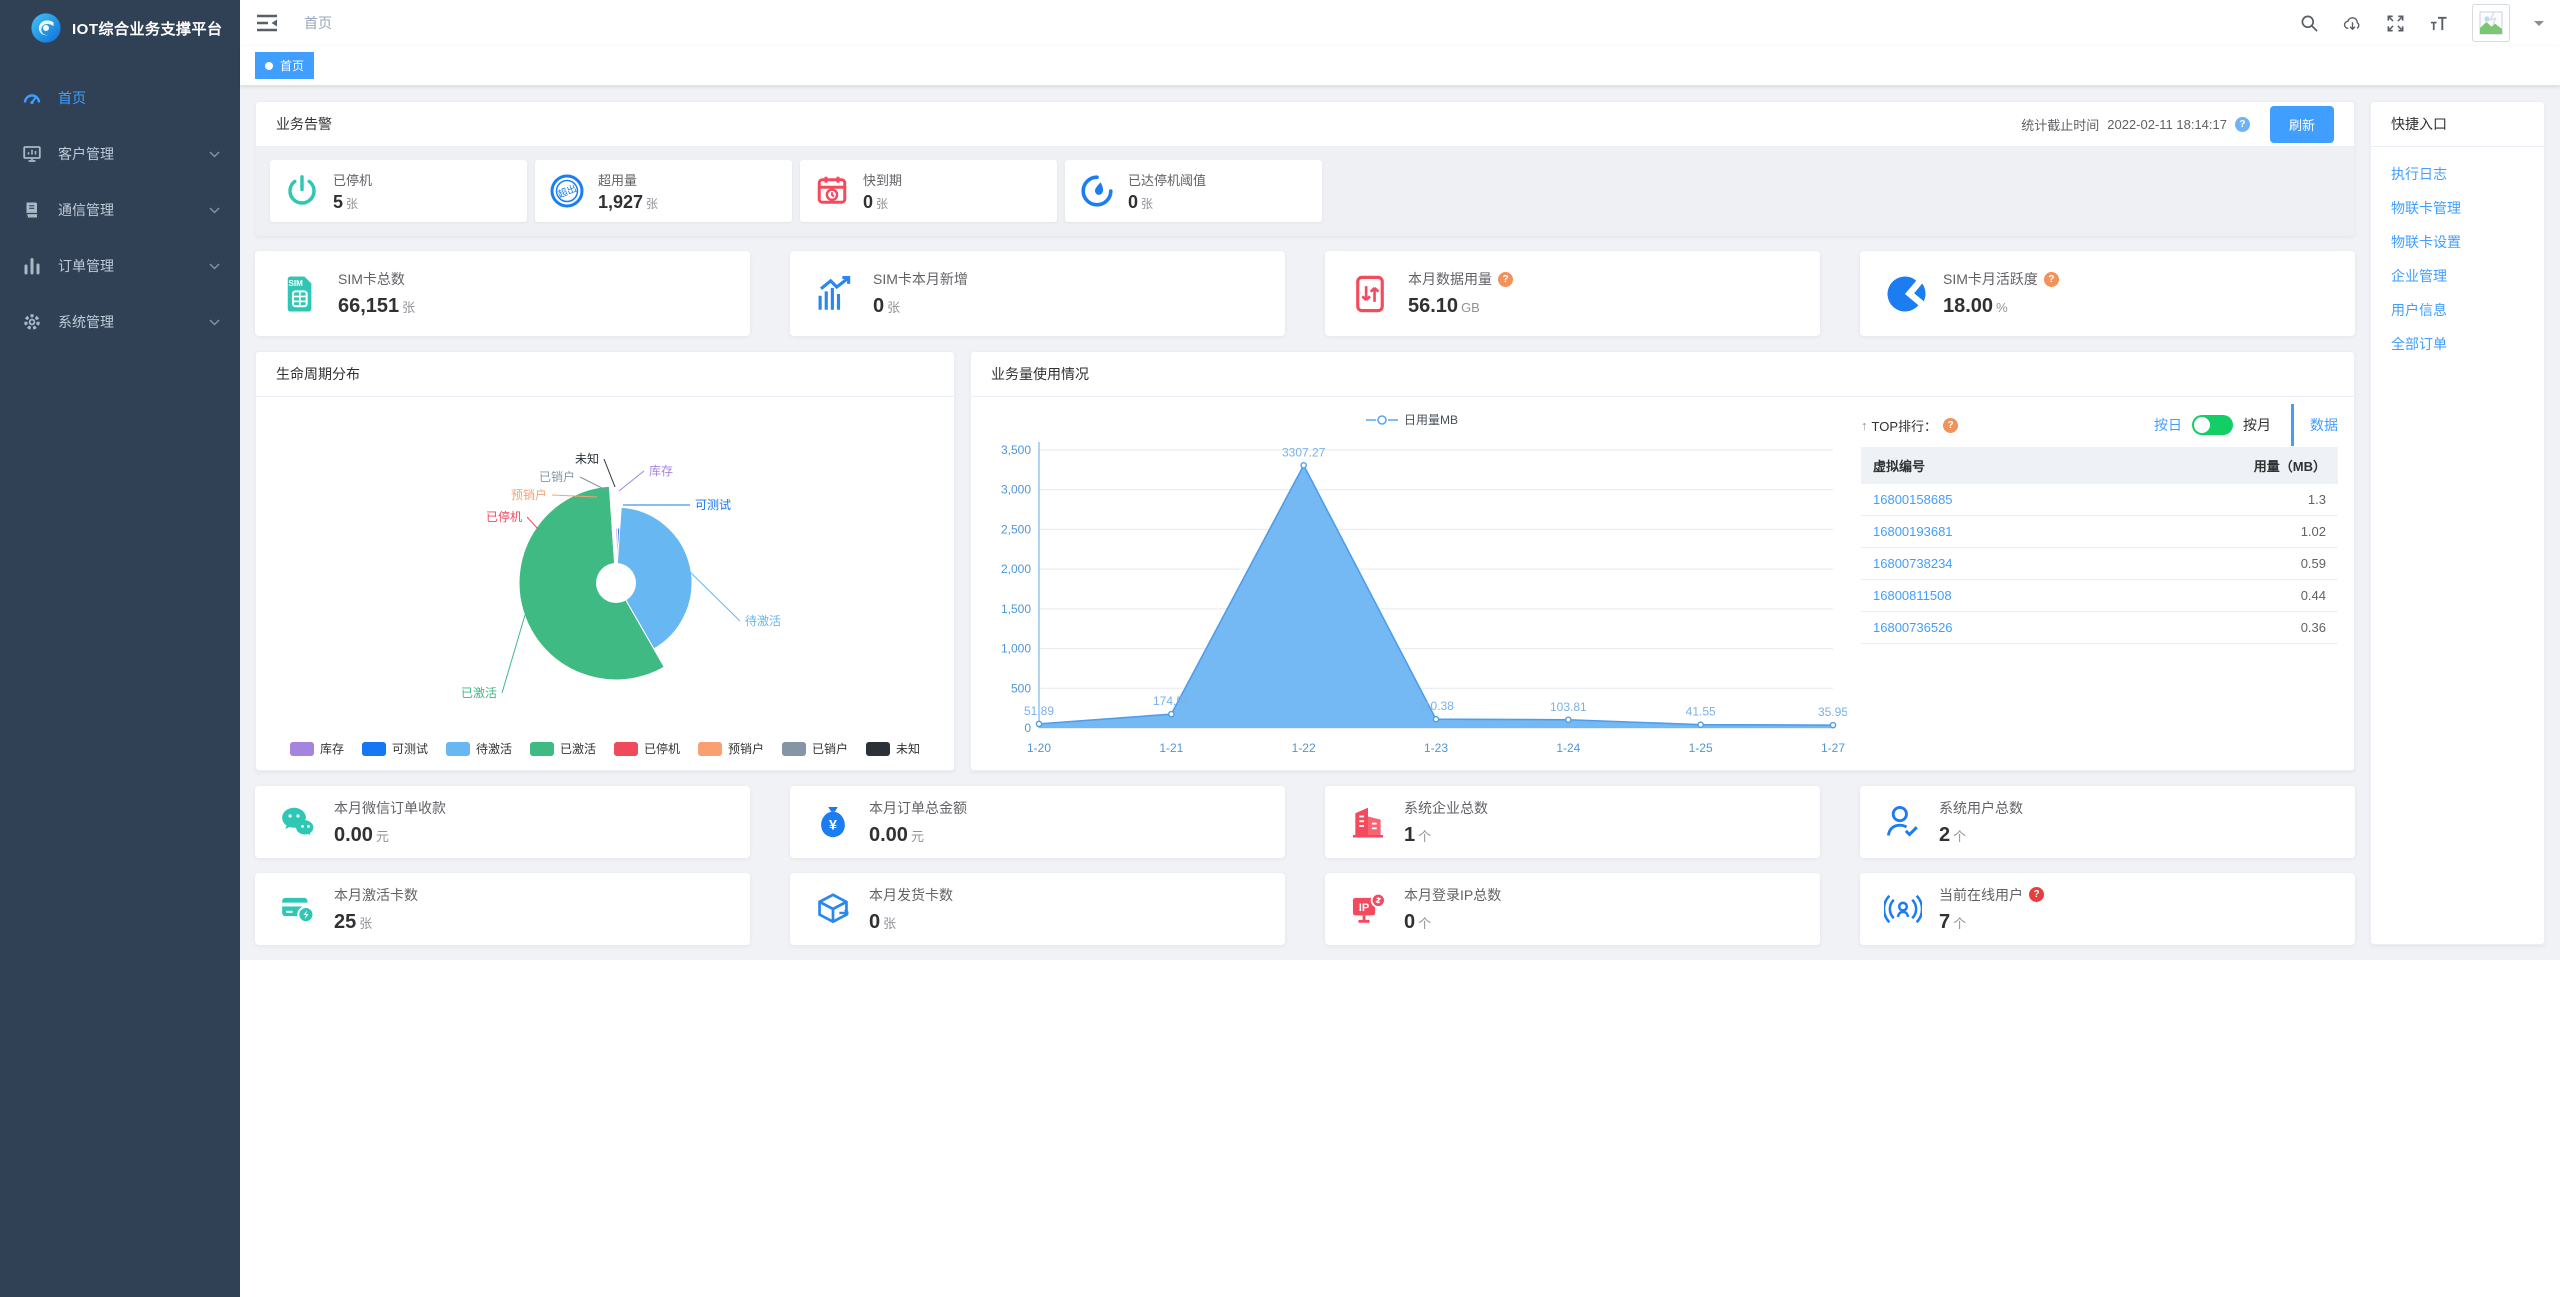 Image resolution: width=2560 pixels, height=1297 pixels. Describe the element at coordinates (316, 748) in the screenshot. I see `legend-item: 库存` at that location.